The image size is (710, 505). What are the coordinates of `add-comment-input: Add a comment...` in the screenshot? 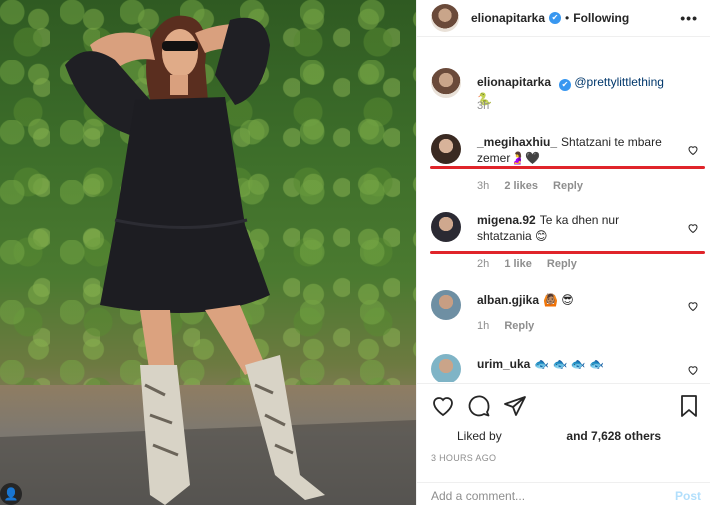 It's located at (478, 496).